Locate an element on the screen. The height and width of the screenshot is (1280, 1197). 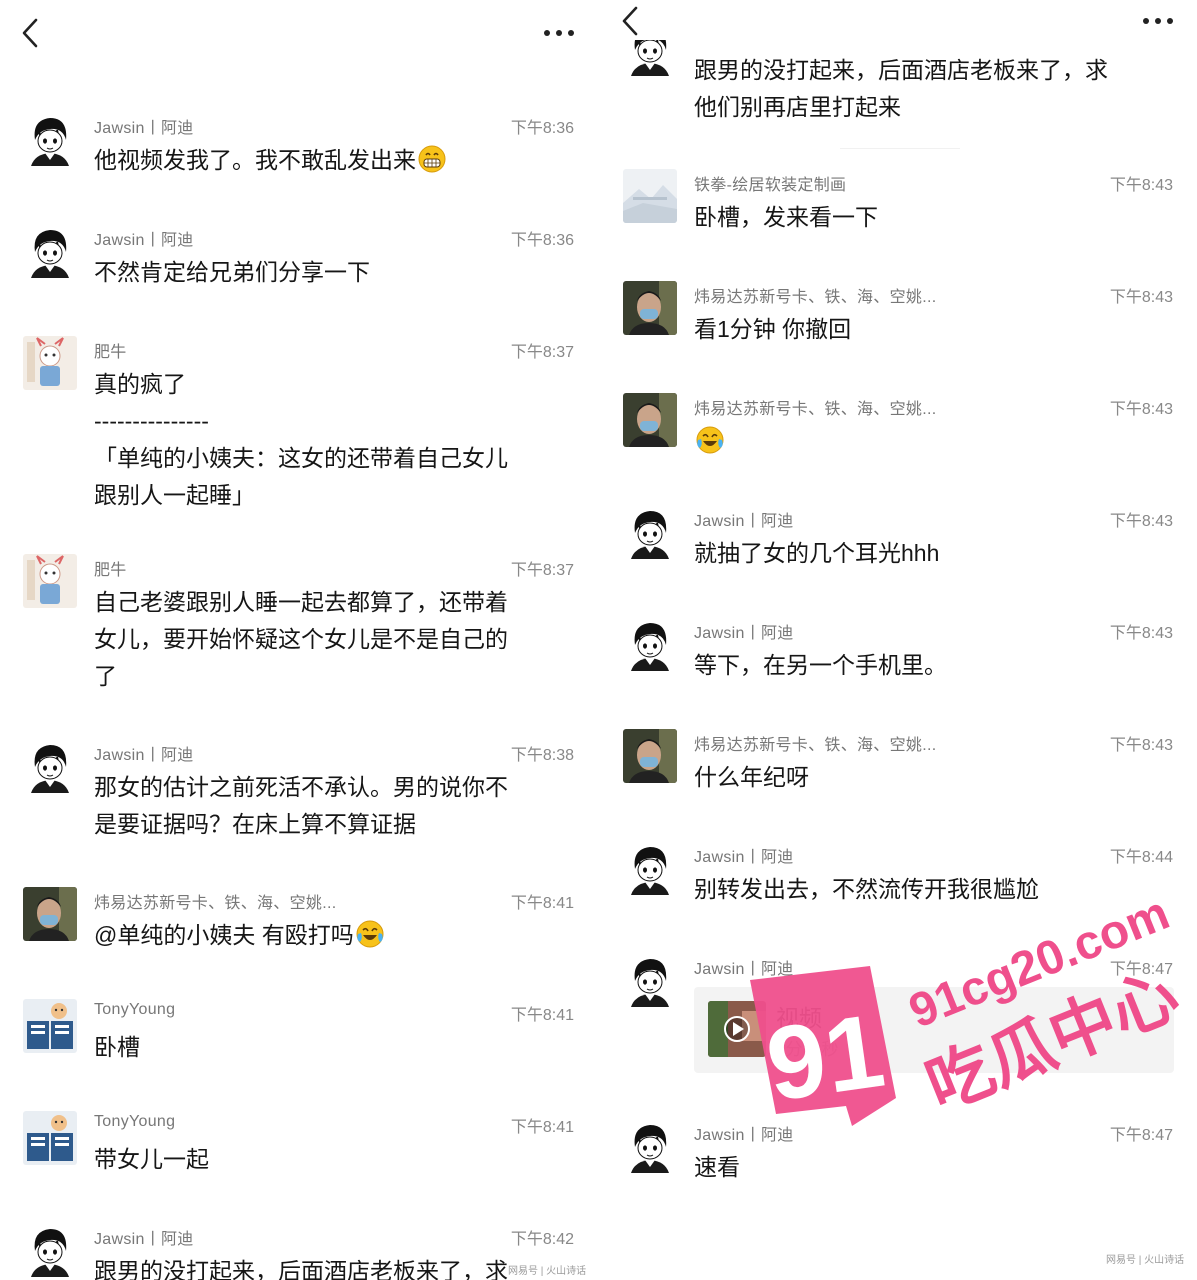
message-line: 等下，在另一个手机里。 is located at coordinates (820, 665).